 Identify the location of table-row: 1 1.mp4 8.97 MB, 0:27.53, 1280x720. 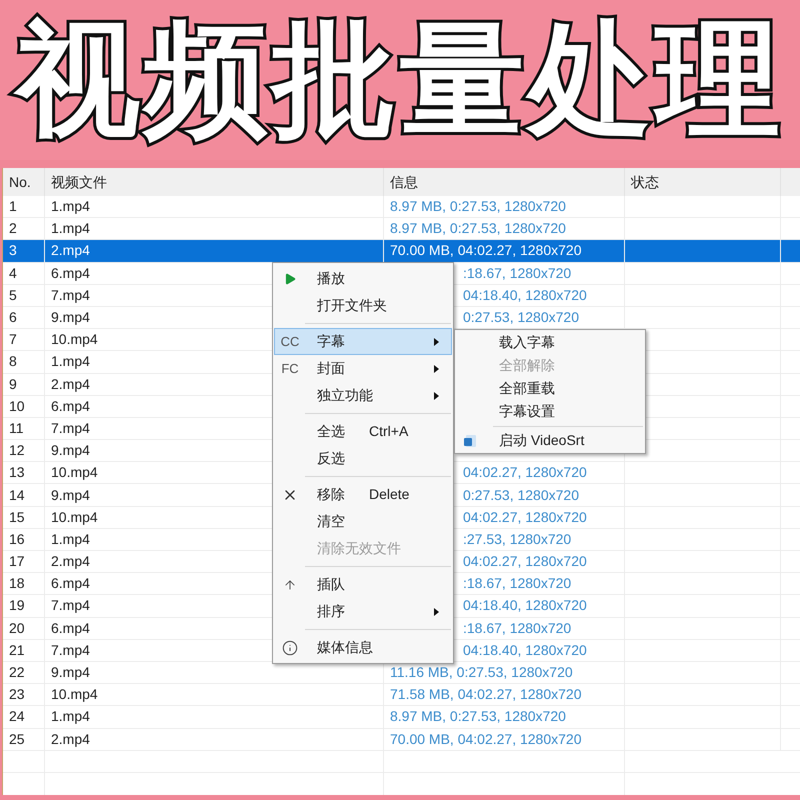
(401, 207).